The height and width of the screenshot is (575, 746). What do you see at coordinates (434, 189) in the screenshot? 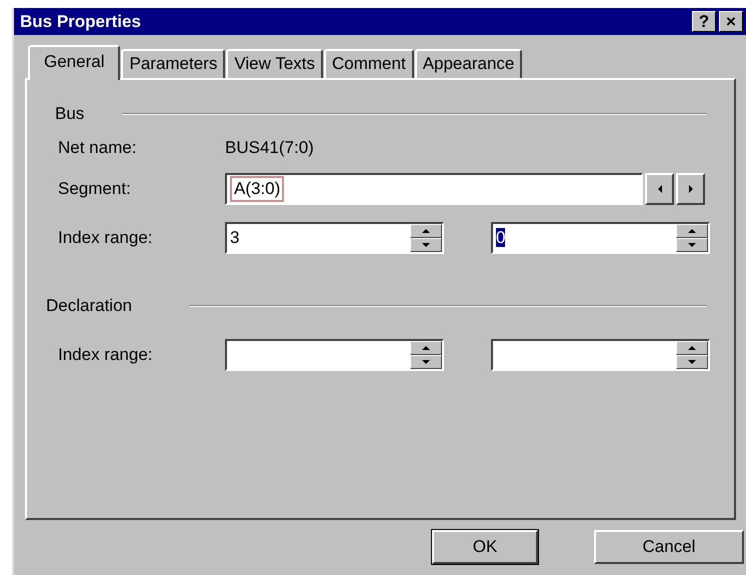
I see `segment-field: A(3:0)` at bounding box center [434, 189].